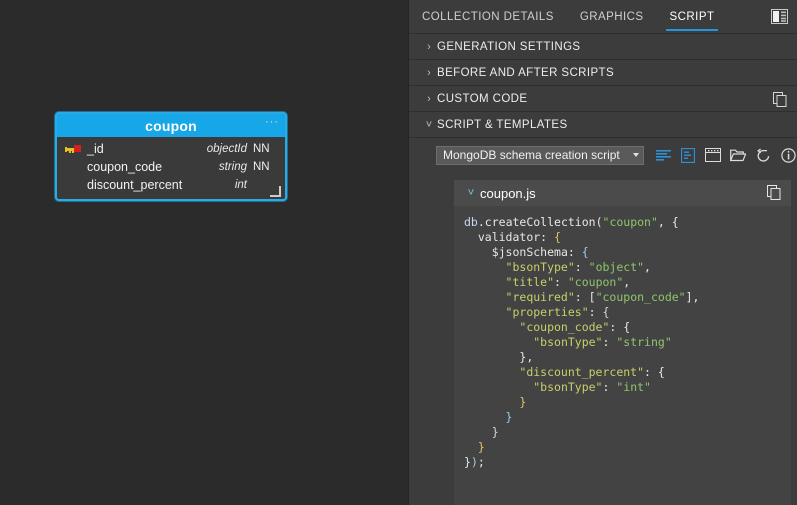 The image size is (797, 505). Describe the element at coordinates (592, 387) in the screenshot. I see `code-line: "bsonType": "int"` at that location.